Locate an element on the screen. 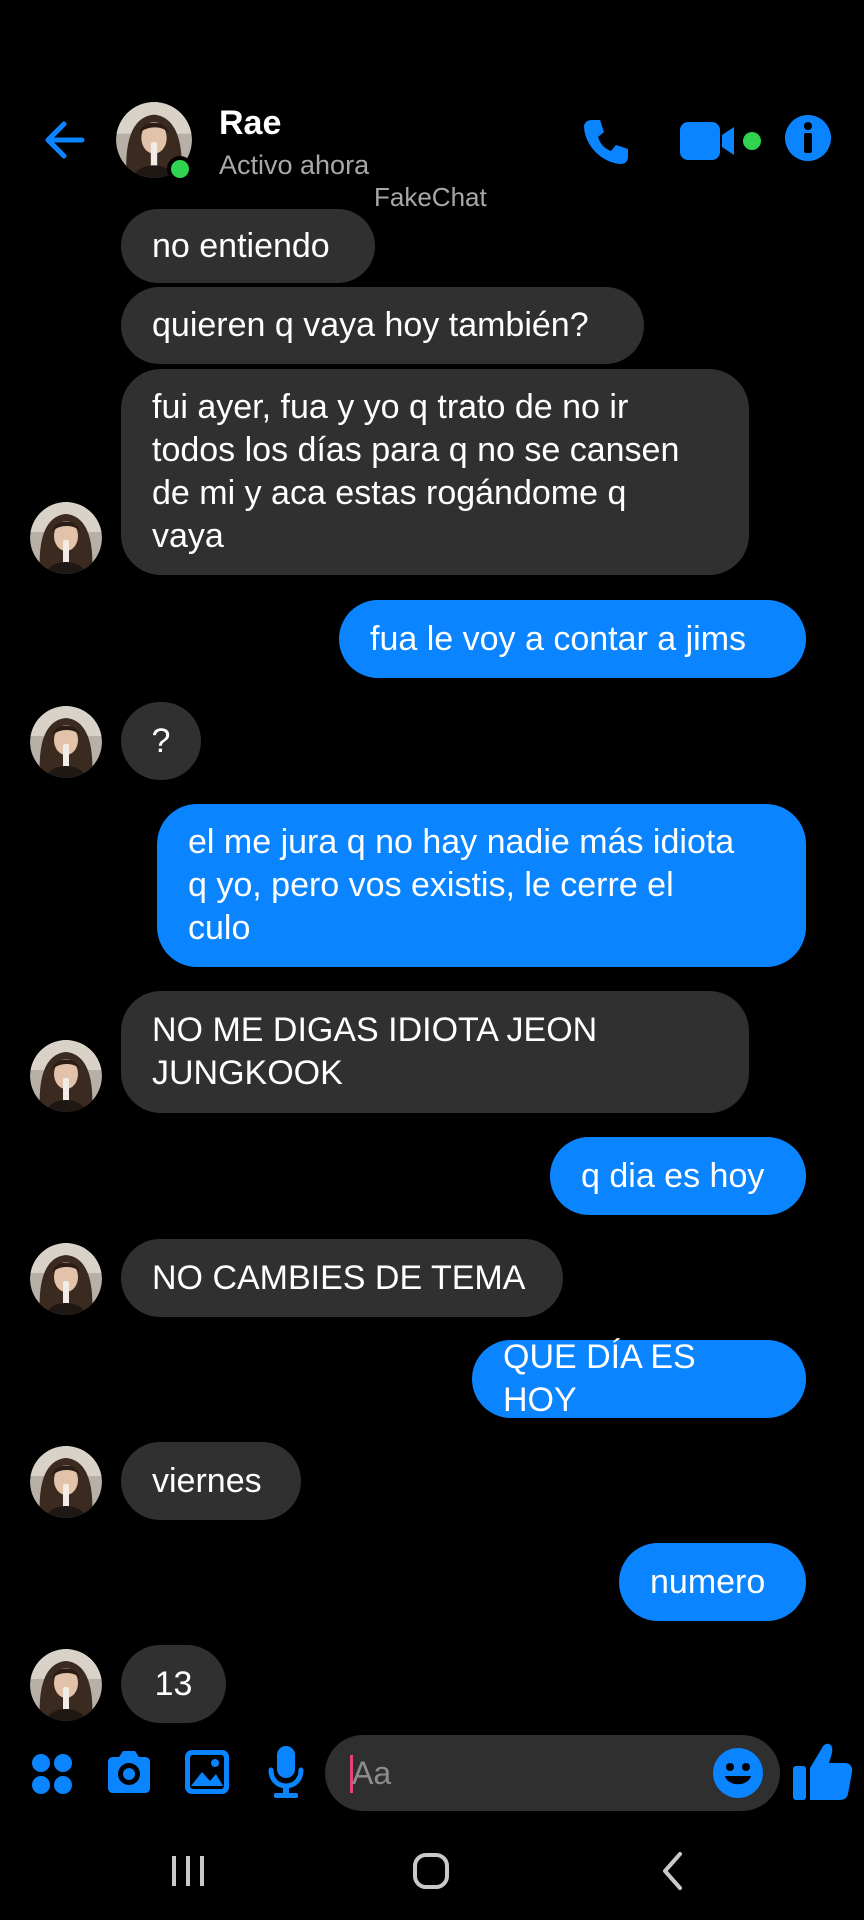 The width and height of the screenshot is (864, 1920). message-line: culo is located at coordinates (219, 928).